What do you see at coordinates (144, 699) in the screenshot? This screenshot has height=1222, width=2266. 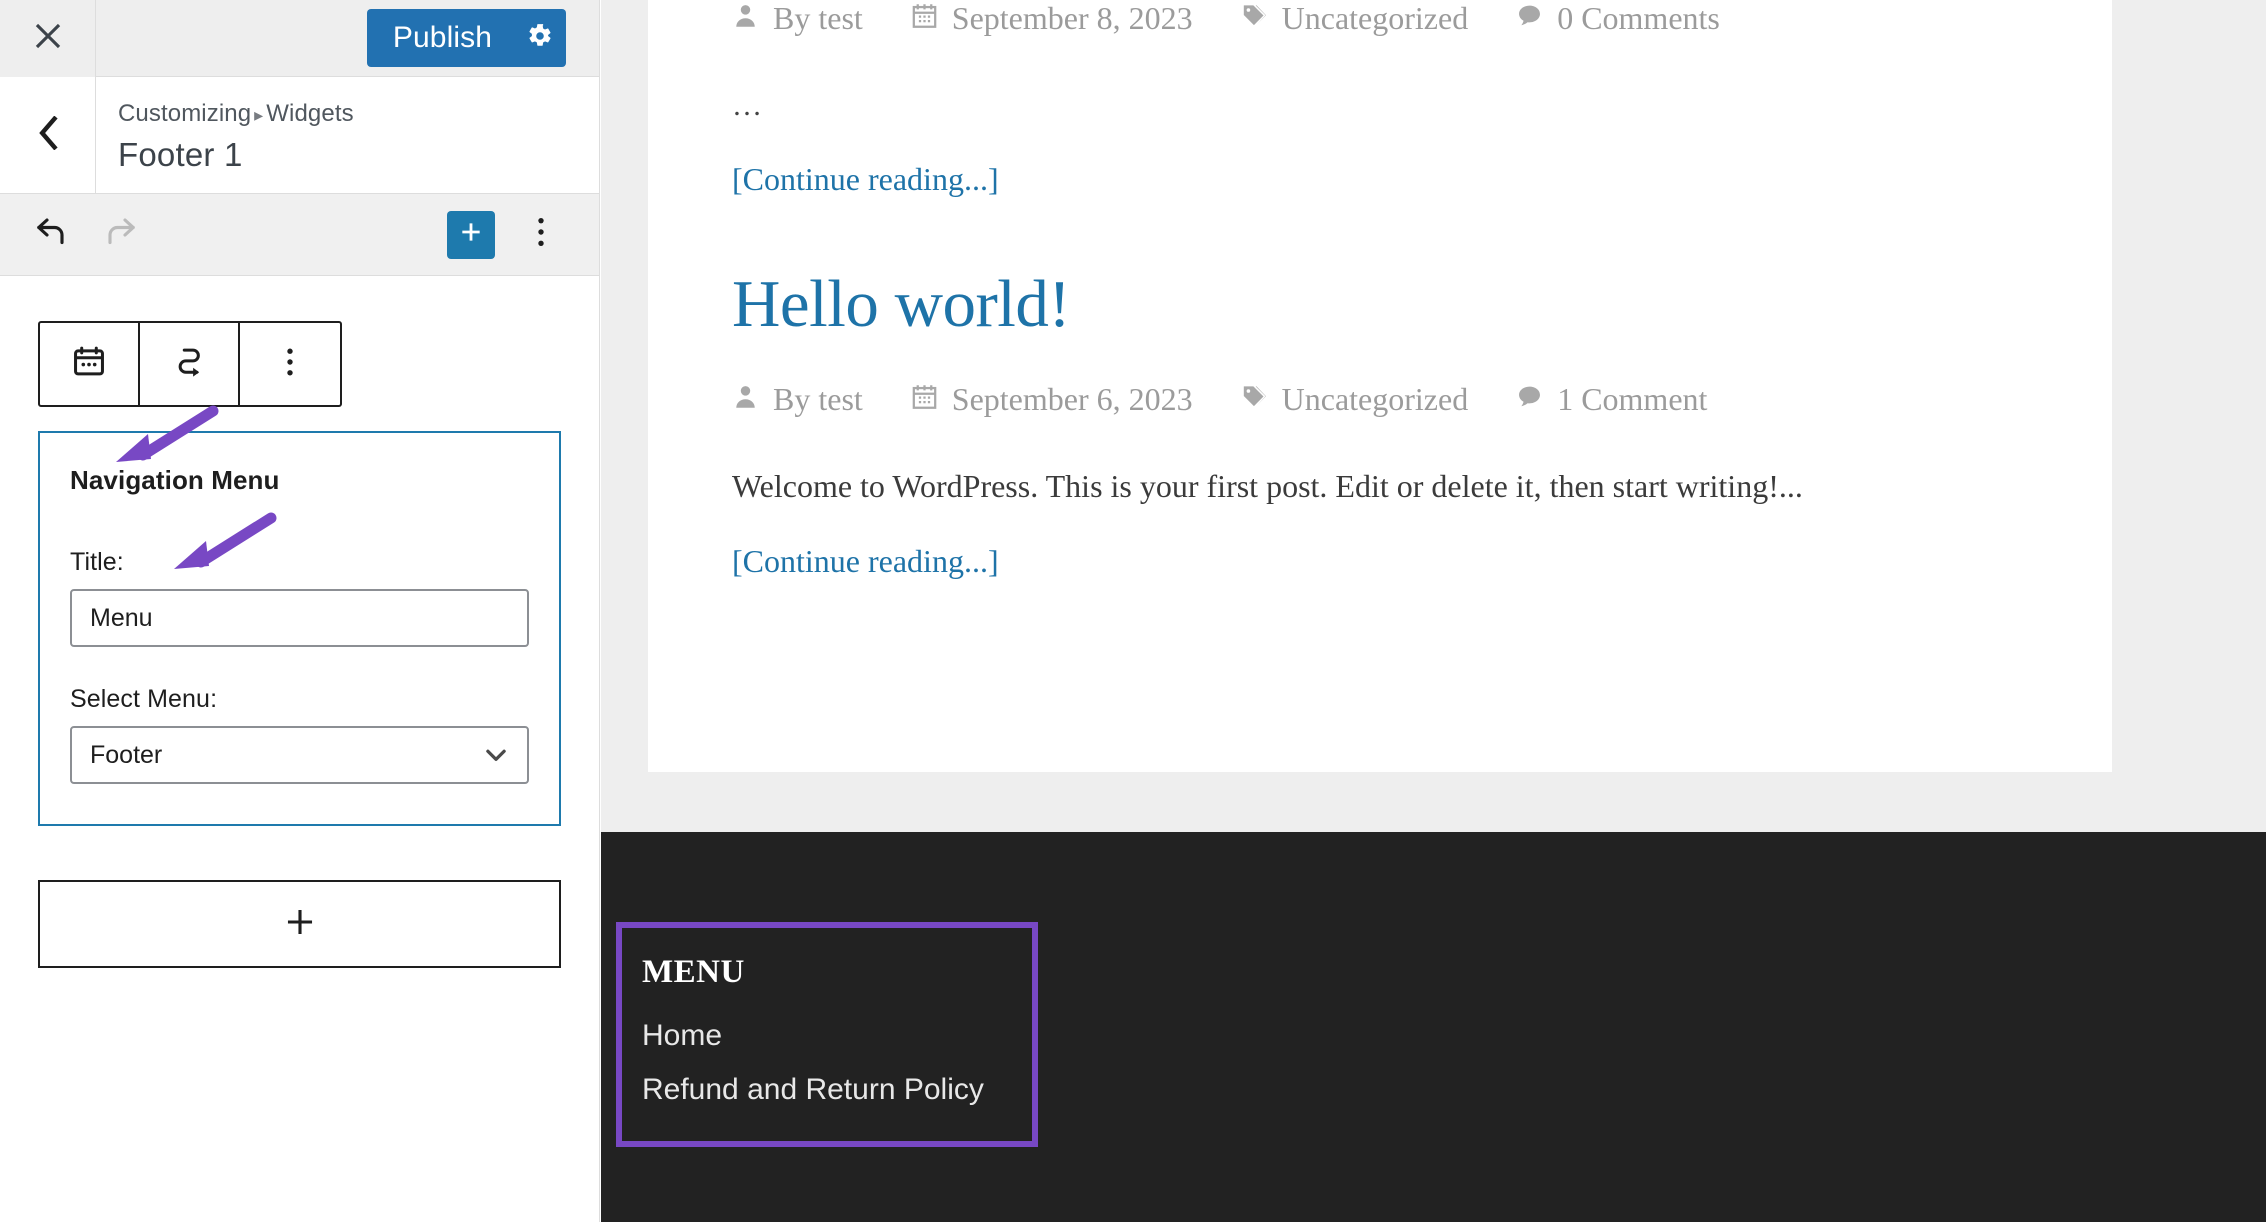 I see `select-menu-label: Select Menu:` at bounding box center [144, 699].